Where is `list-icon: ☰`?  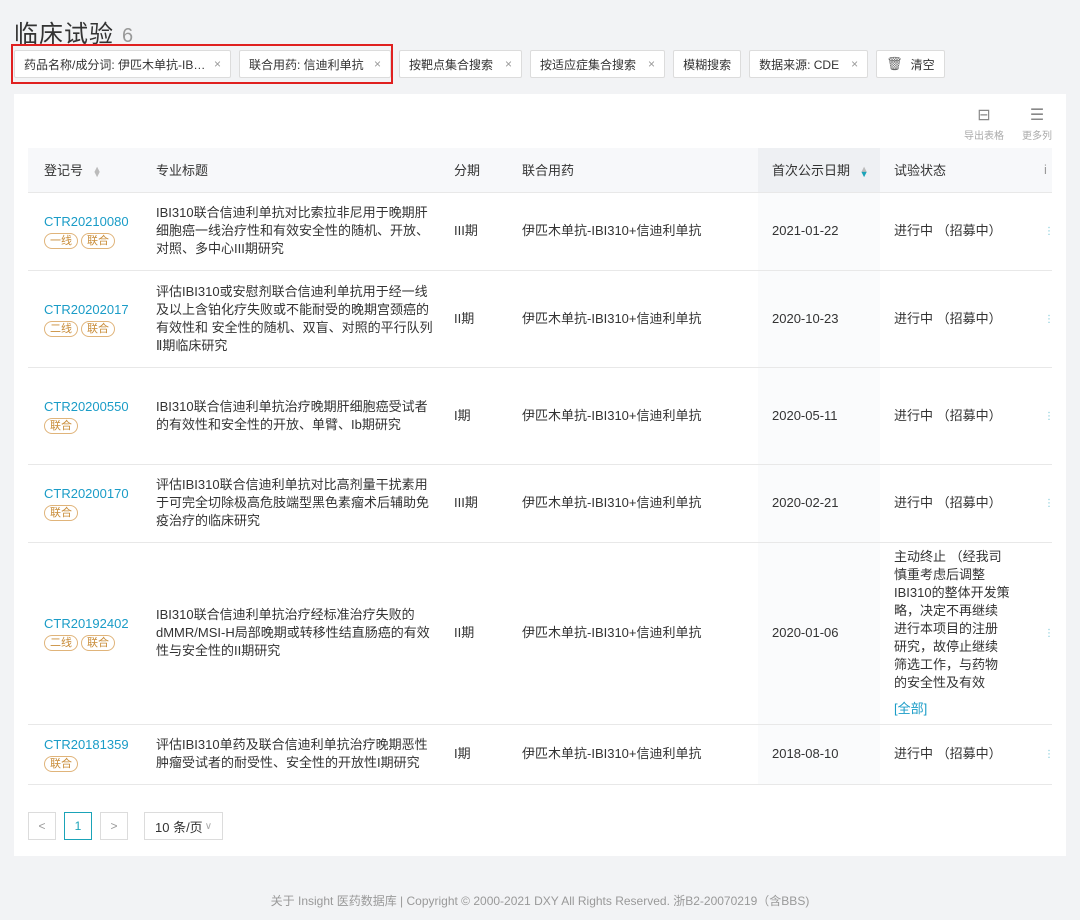 list-icon: ☰ is located at coordinates (1037, 115).